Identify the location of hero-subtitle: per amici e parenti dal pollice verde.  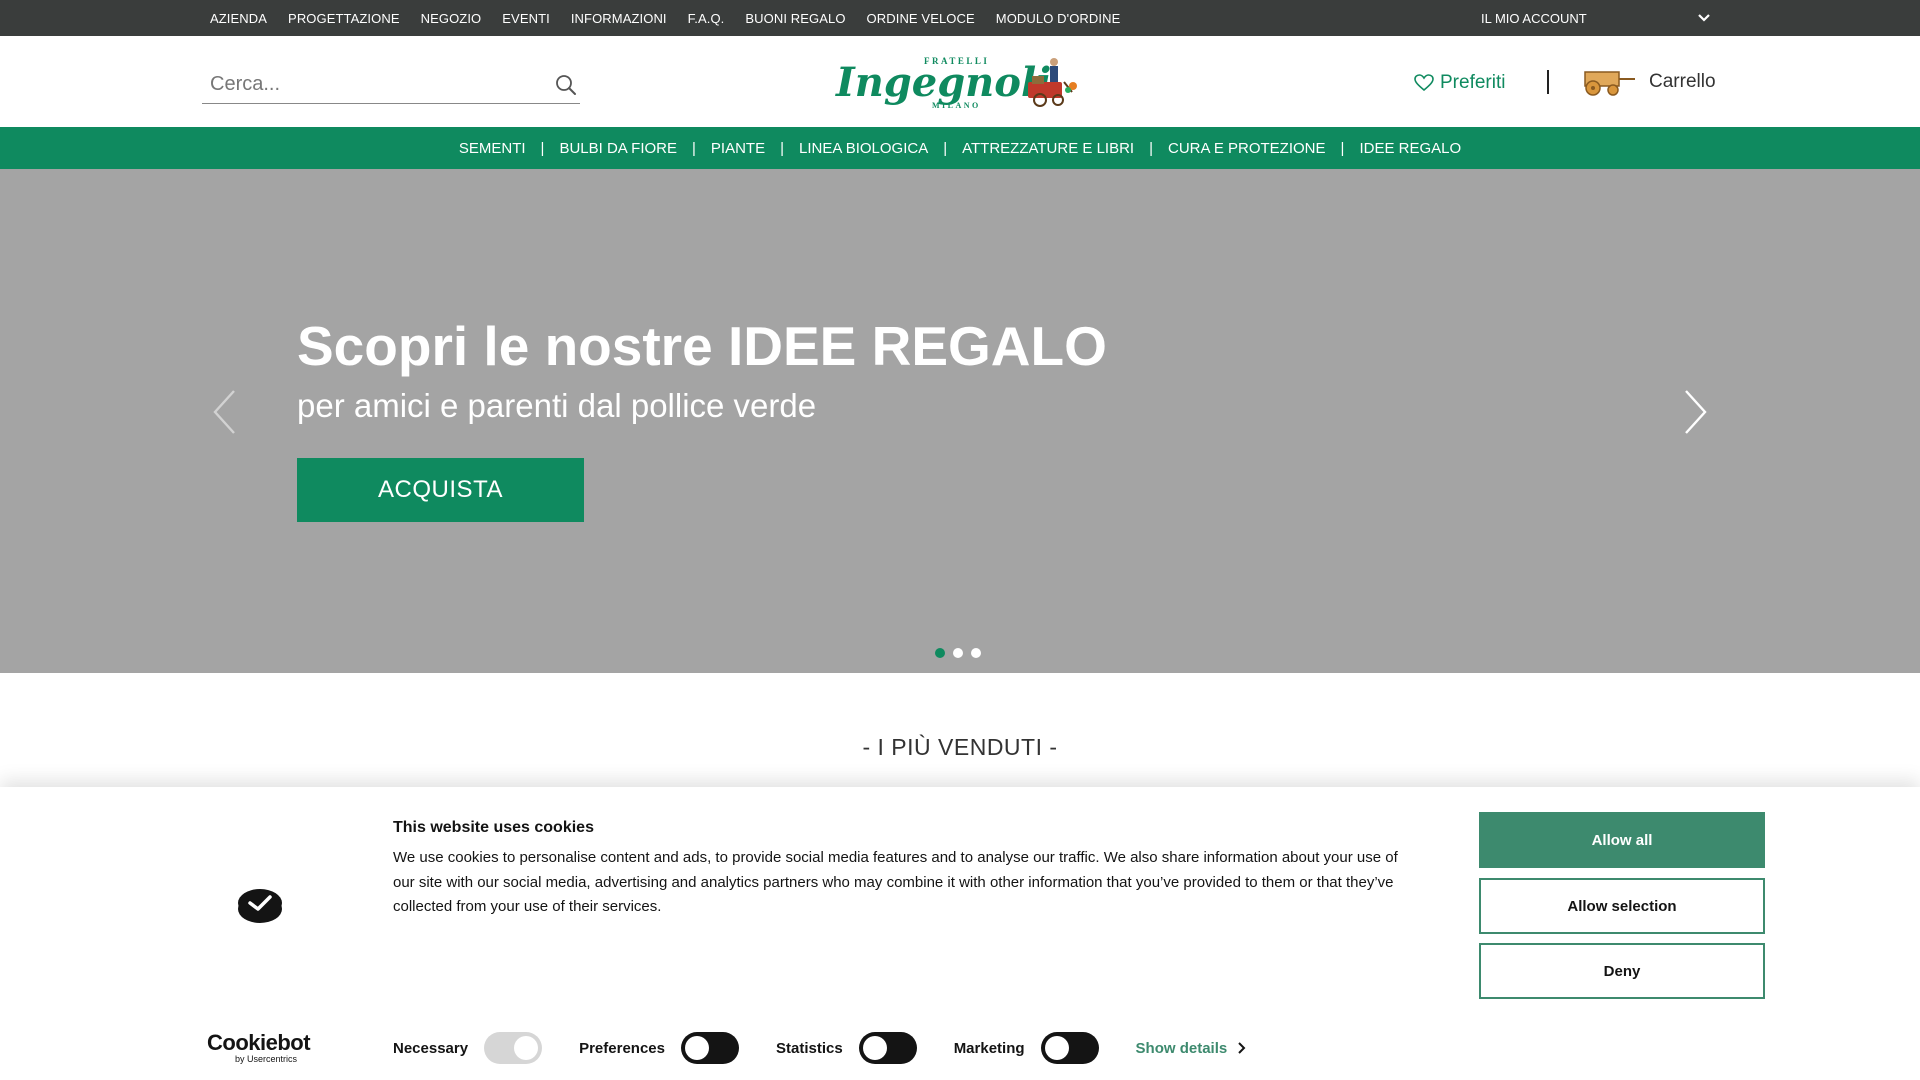
(557, 405).